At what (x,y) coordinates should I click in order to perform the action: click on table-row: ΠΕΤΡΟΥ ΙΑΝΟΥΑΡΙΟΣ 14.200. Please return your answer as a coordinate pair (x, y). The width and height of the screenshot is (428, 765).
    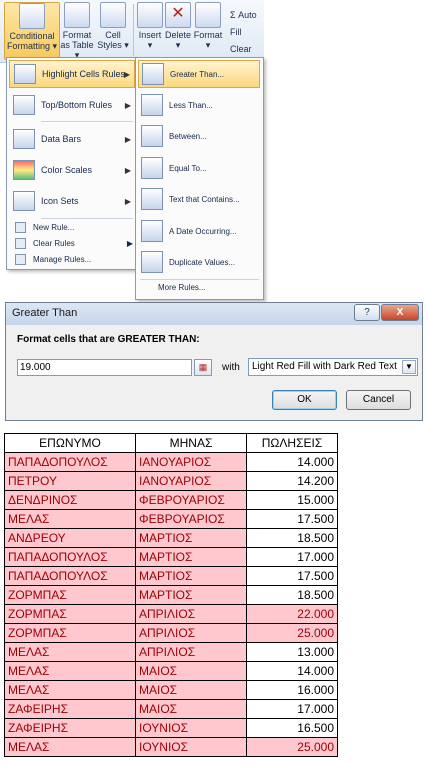
    Looking at the image, I should click on (171, 481).